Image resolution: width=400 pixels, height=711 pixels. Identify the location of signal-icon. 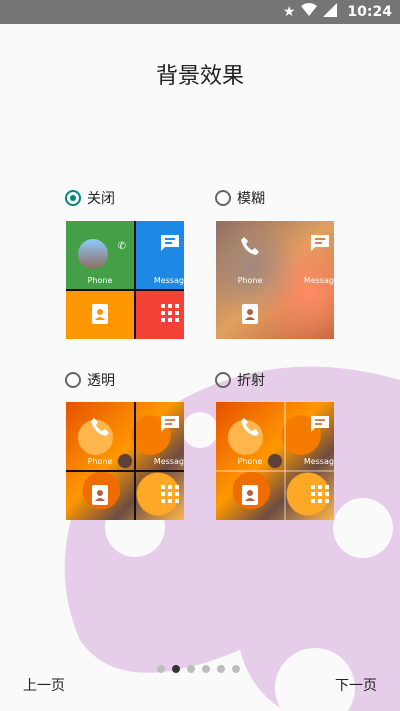
(330, 12).